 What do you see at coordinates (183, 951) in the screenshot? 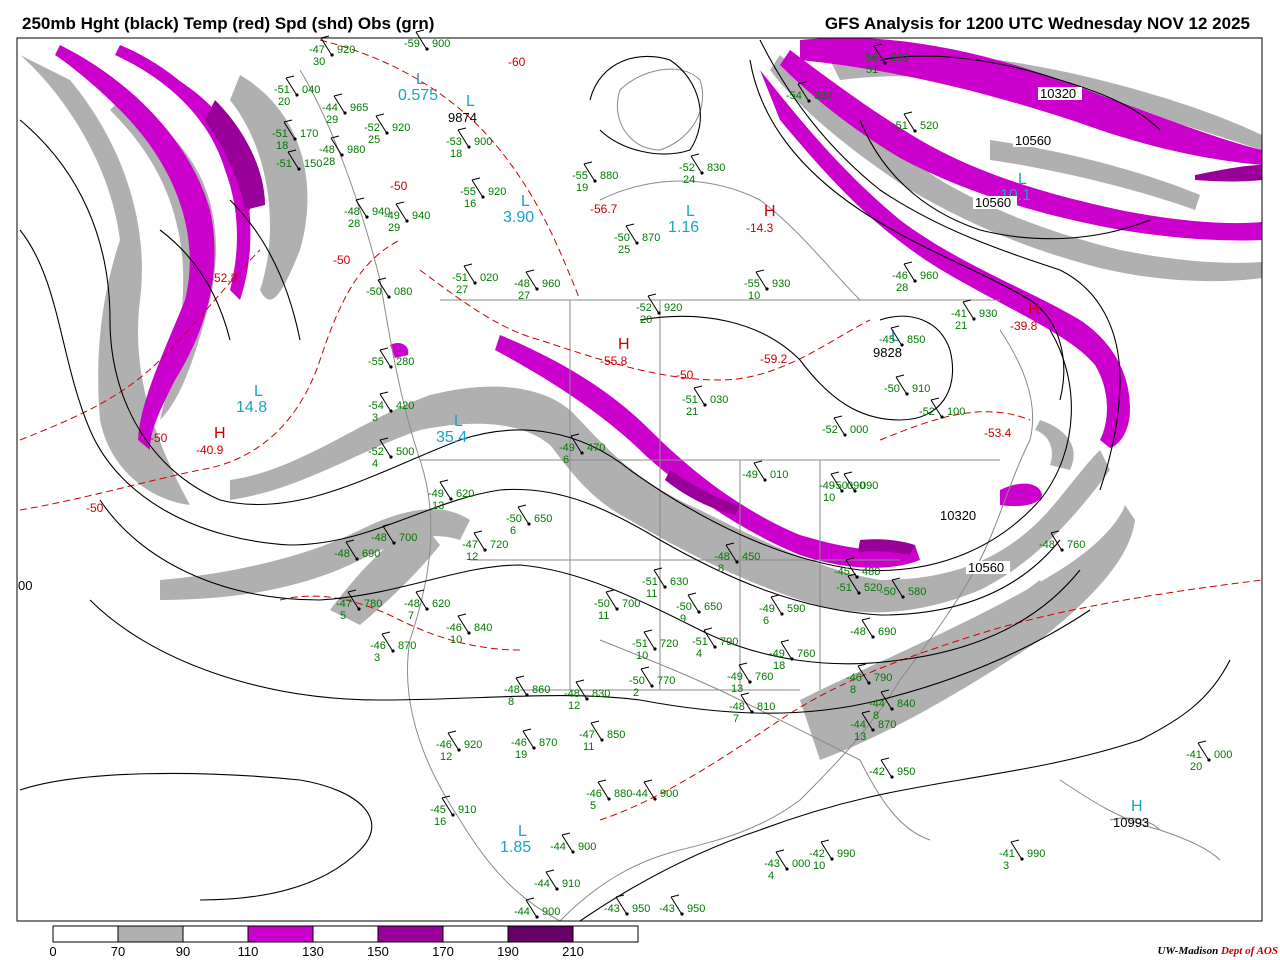
I see `legend-tick-label: 90` at bounding box center [183, 951].